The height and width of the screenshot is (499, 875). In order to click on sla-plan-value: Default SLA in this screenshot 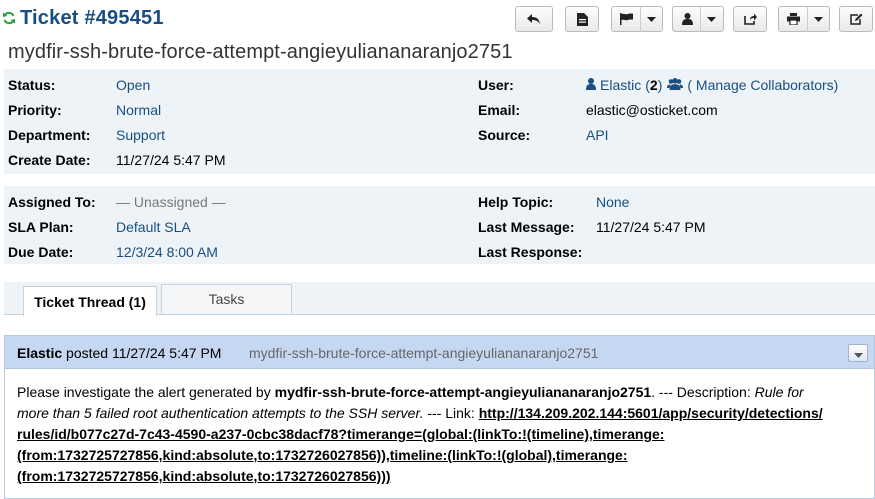, I will do `click(153, 227)`.